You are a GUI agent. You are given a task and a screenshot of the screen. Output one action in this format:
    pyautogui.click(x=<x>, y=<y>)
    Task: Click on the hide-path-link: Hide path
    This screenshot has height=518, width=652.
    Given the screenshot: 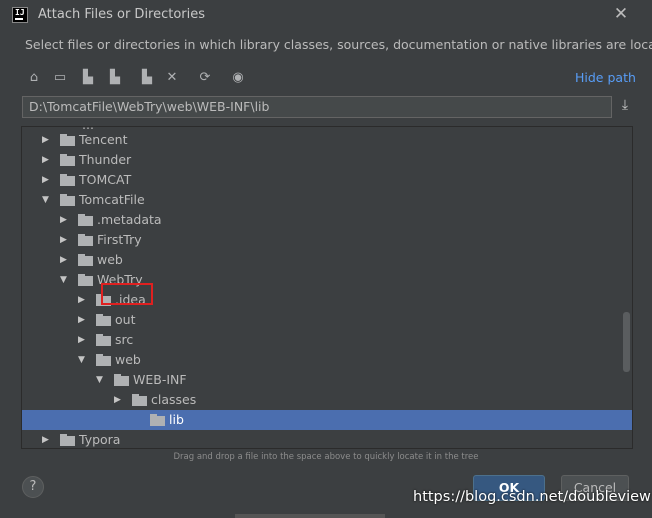 What is the action you would take?
    pyautogui.click(x=605, y=77)
    